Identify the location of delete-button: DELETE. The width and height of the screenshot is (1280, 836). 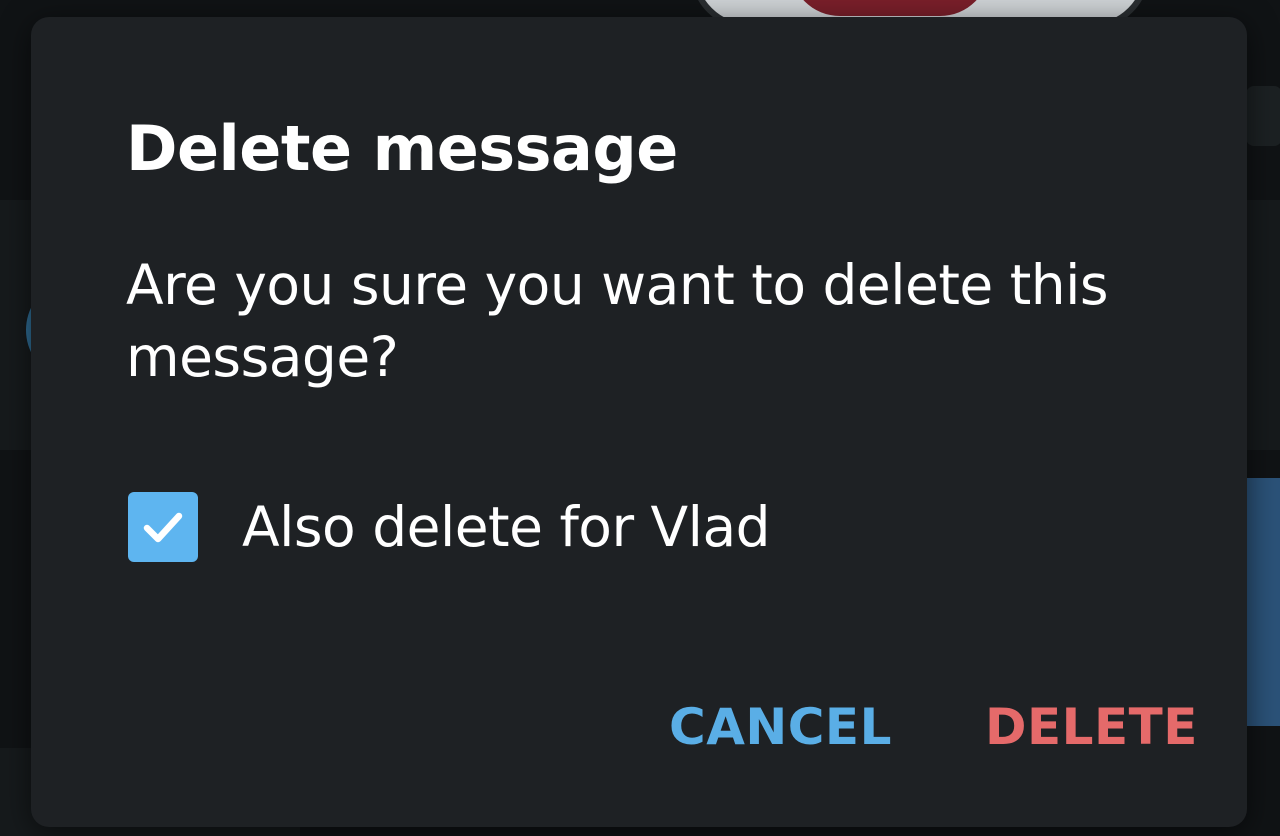
(1091, 727).